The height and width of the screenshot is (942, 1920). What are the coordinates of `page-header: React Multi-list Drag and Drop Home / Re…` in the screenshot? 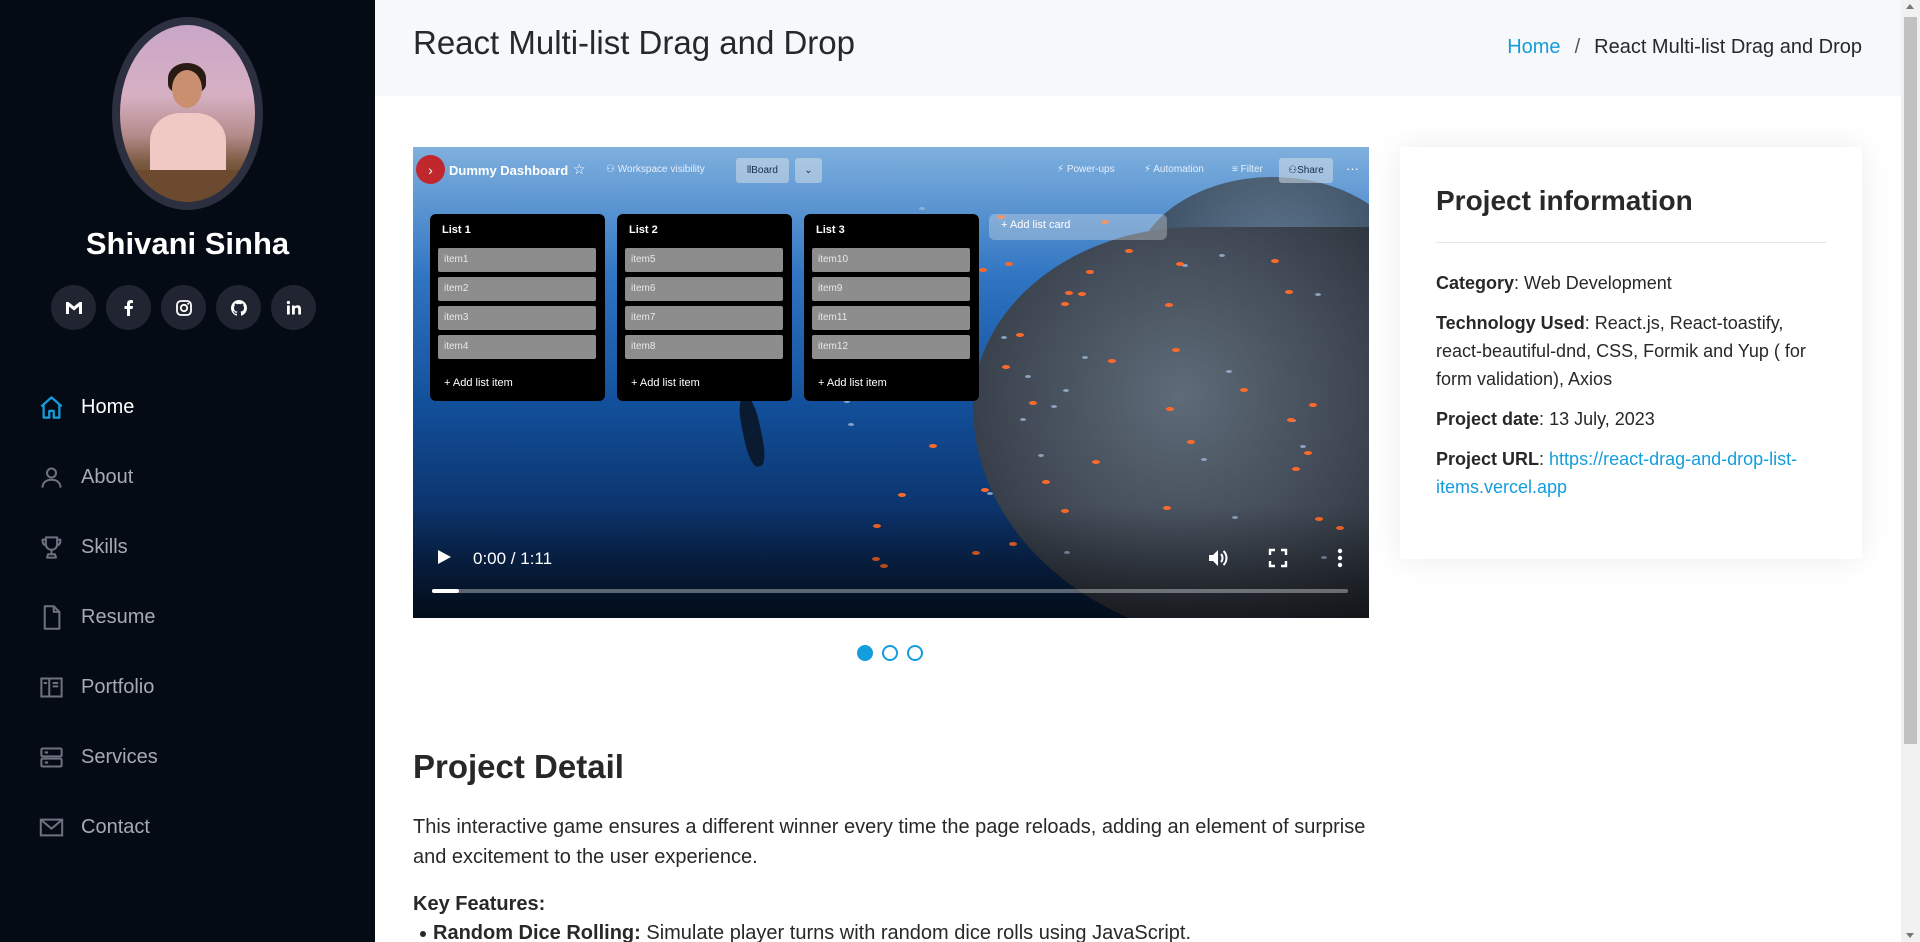 It's located at (1138, 48).